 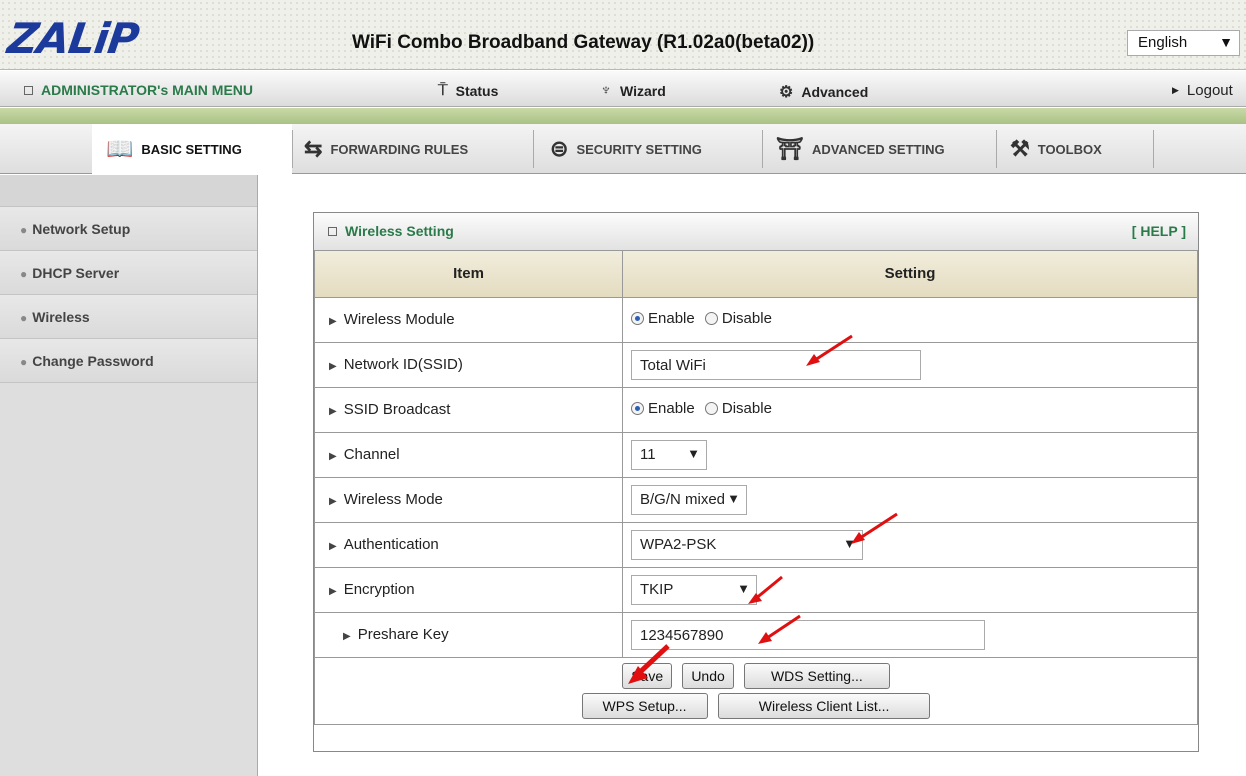 I want to click on zalip-logo: ZALiP, so click(x=73, y=38).